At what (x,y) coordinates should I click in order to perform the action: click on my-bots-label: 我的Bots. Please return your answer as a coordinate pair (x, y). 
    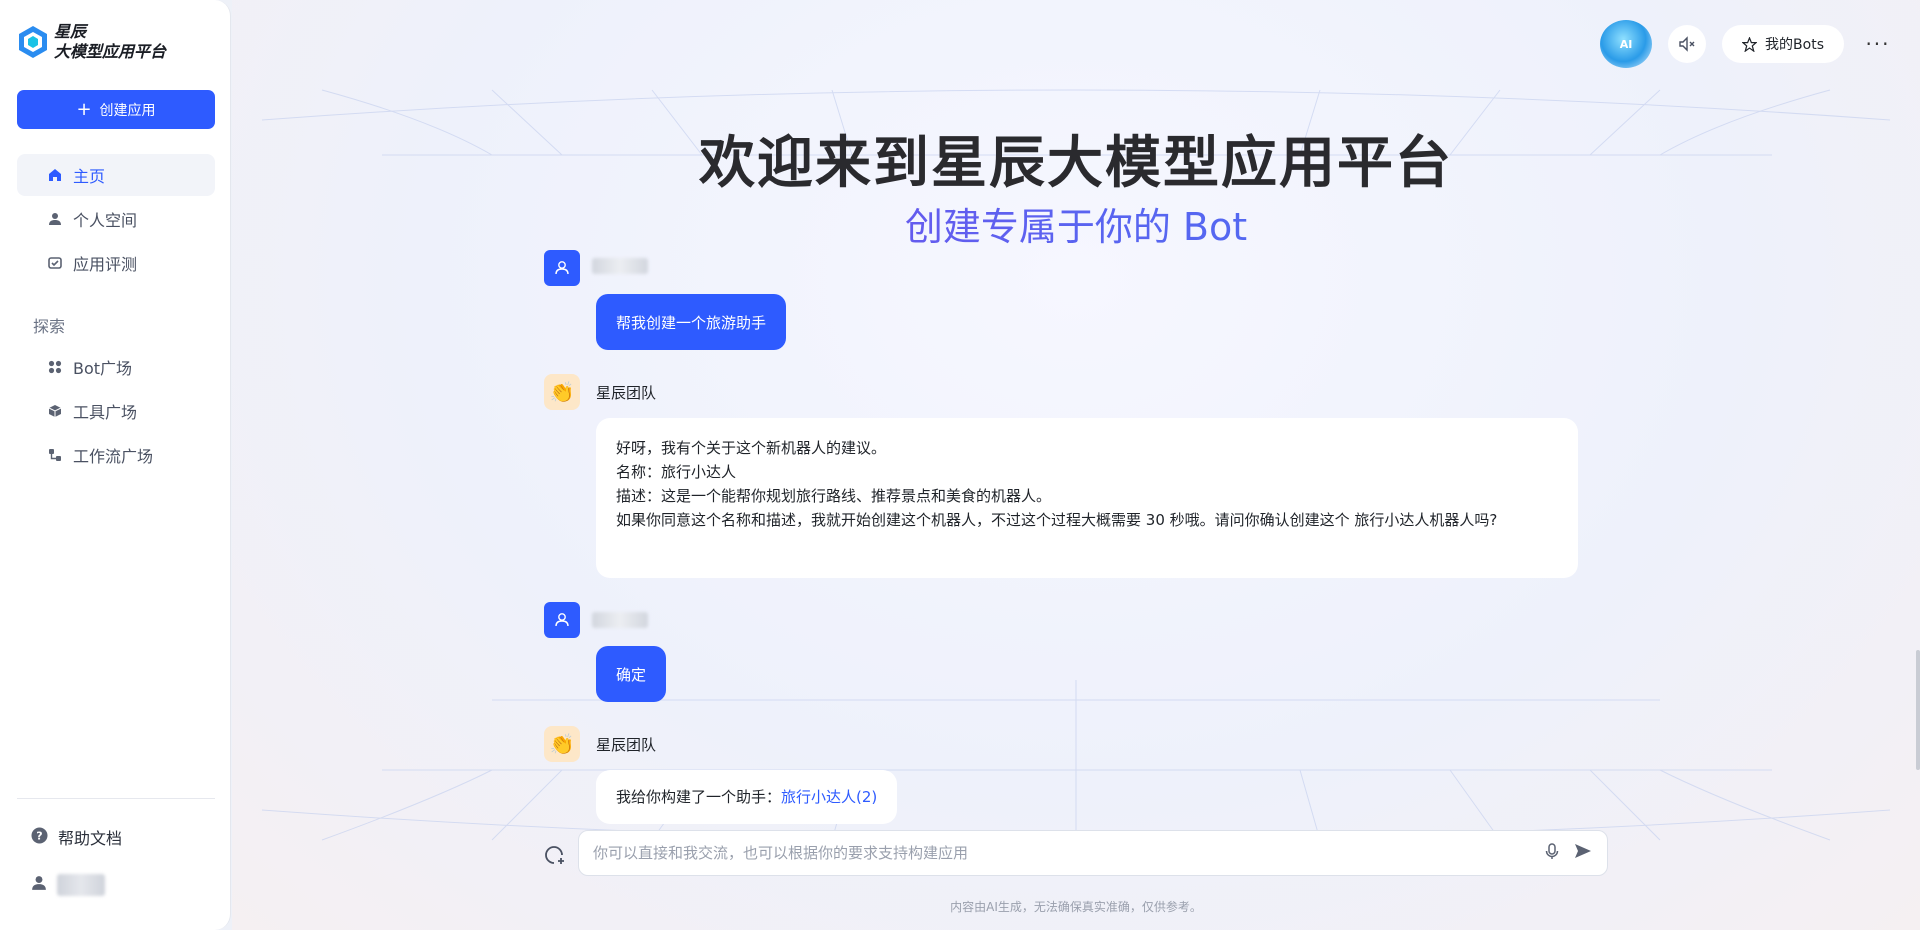
    Looking at the image, I should click on (1794, 45).